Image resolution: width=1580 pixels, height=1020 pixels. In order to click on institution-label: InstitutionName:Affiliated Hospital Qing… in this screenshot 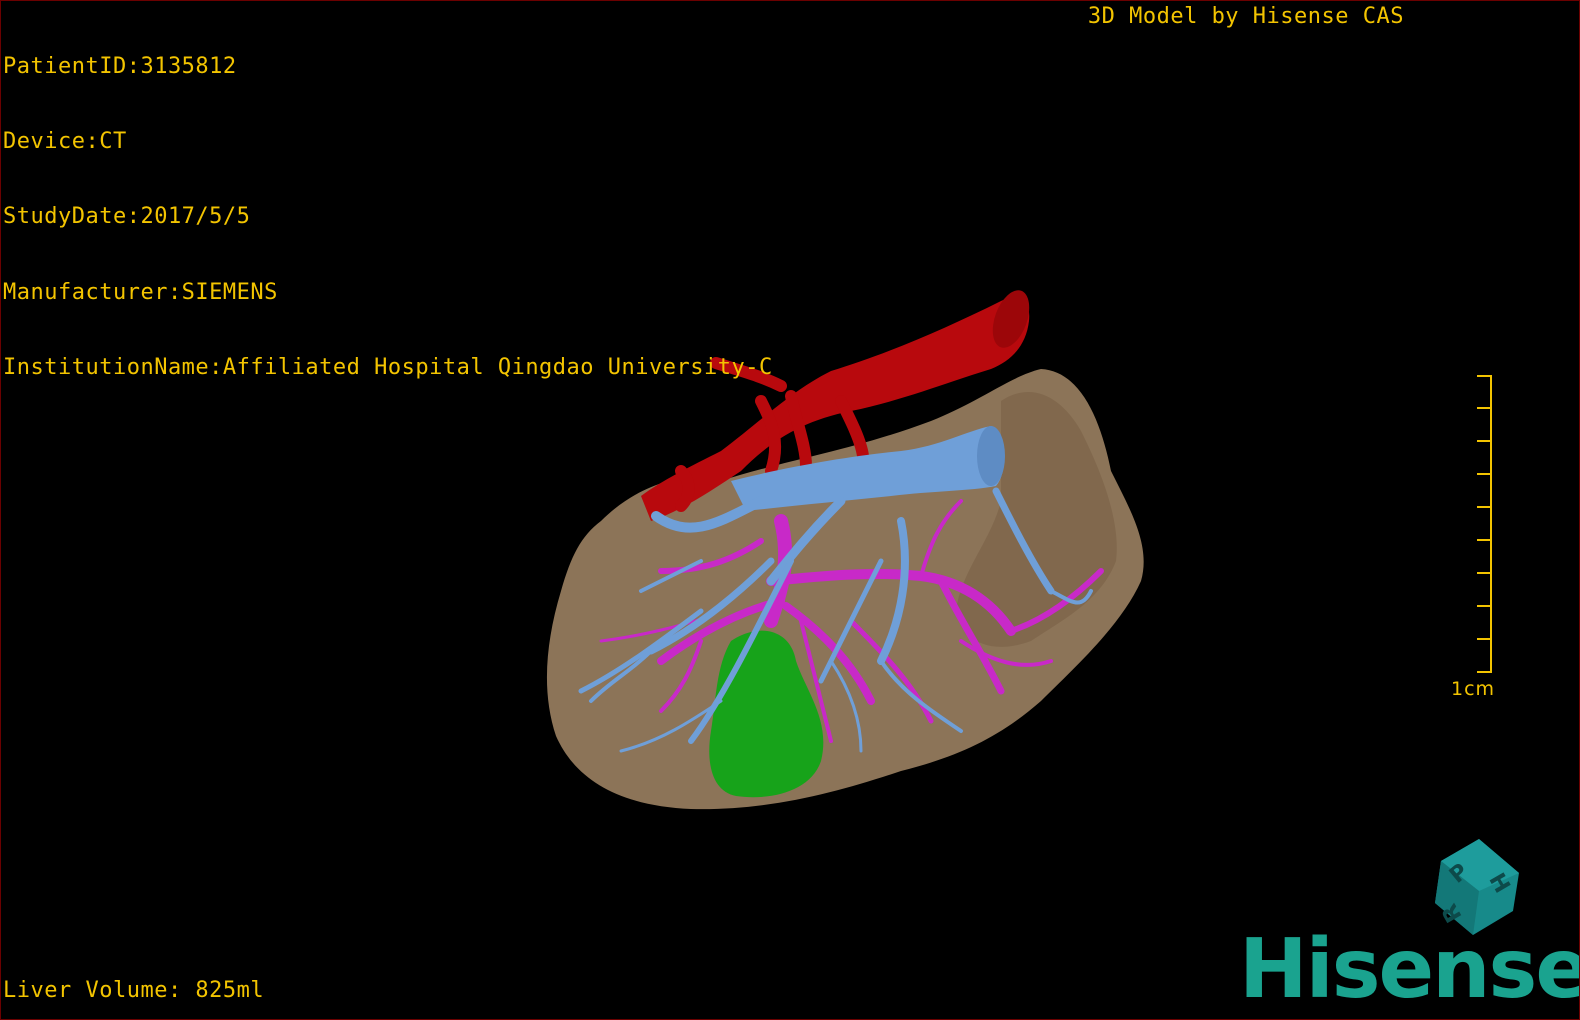, I will do `click(388, 367)`.